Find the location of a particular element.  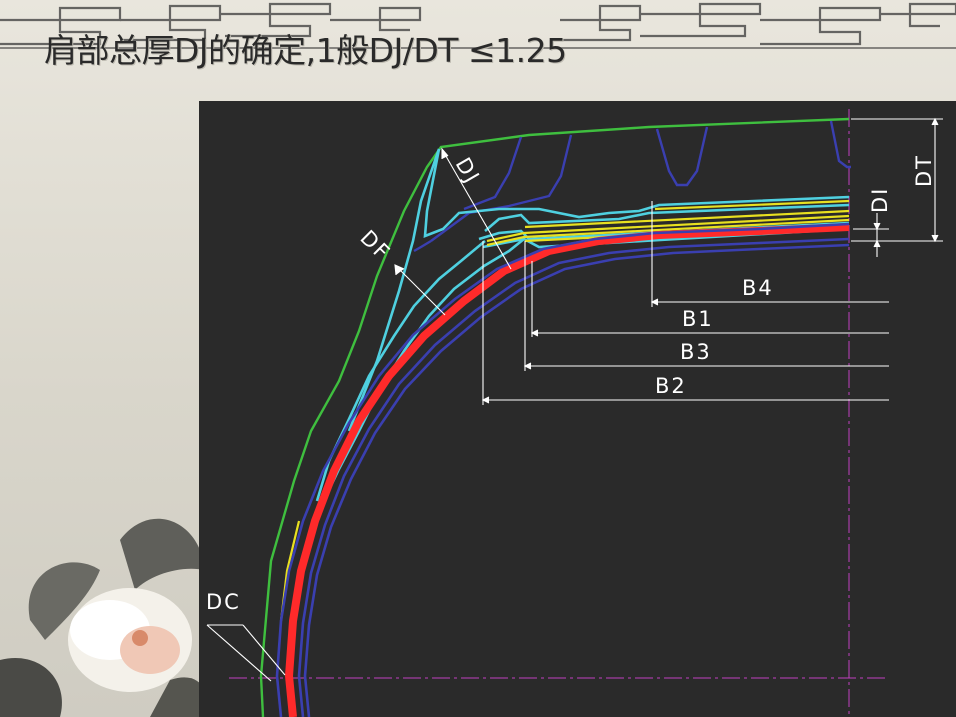

di-label: DI is located at coordinates (880, 200).